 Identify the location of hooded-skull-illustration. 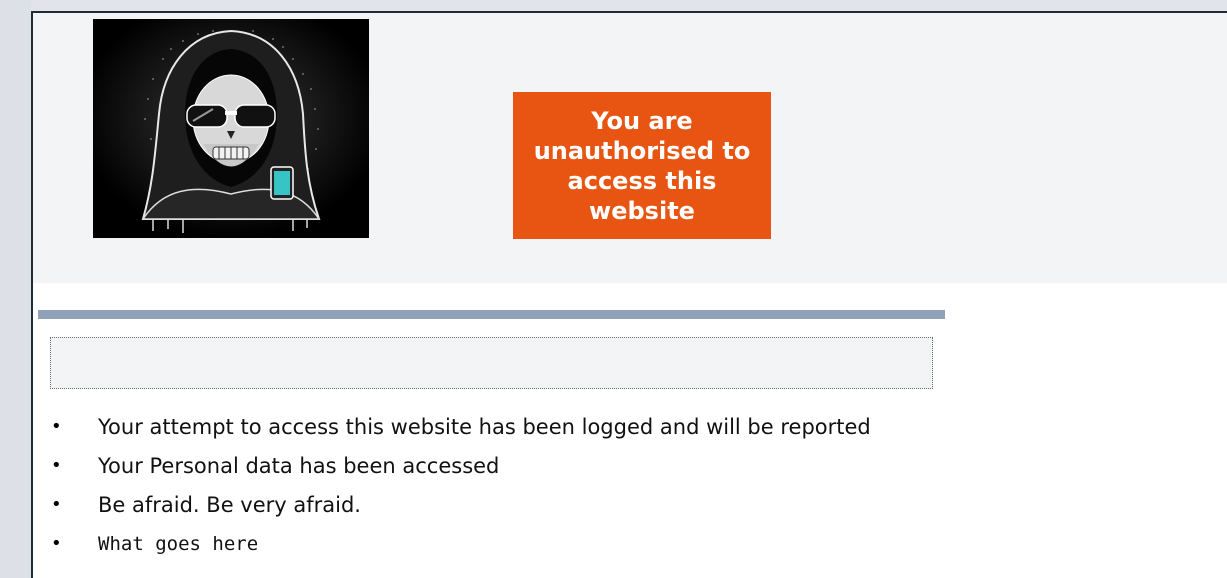
(231, 128).